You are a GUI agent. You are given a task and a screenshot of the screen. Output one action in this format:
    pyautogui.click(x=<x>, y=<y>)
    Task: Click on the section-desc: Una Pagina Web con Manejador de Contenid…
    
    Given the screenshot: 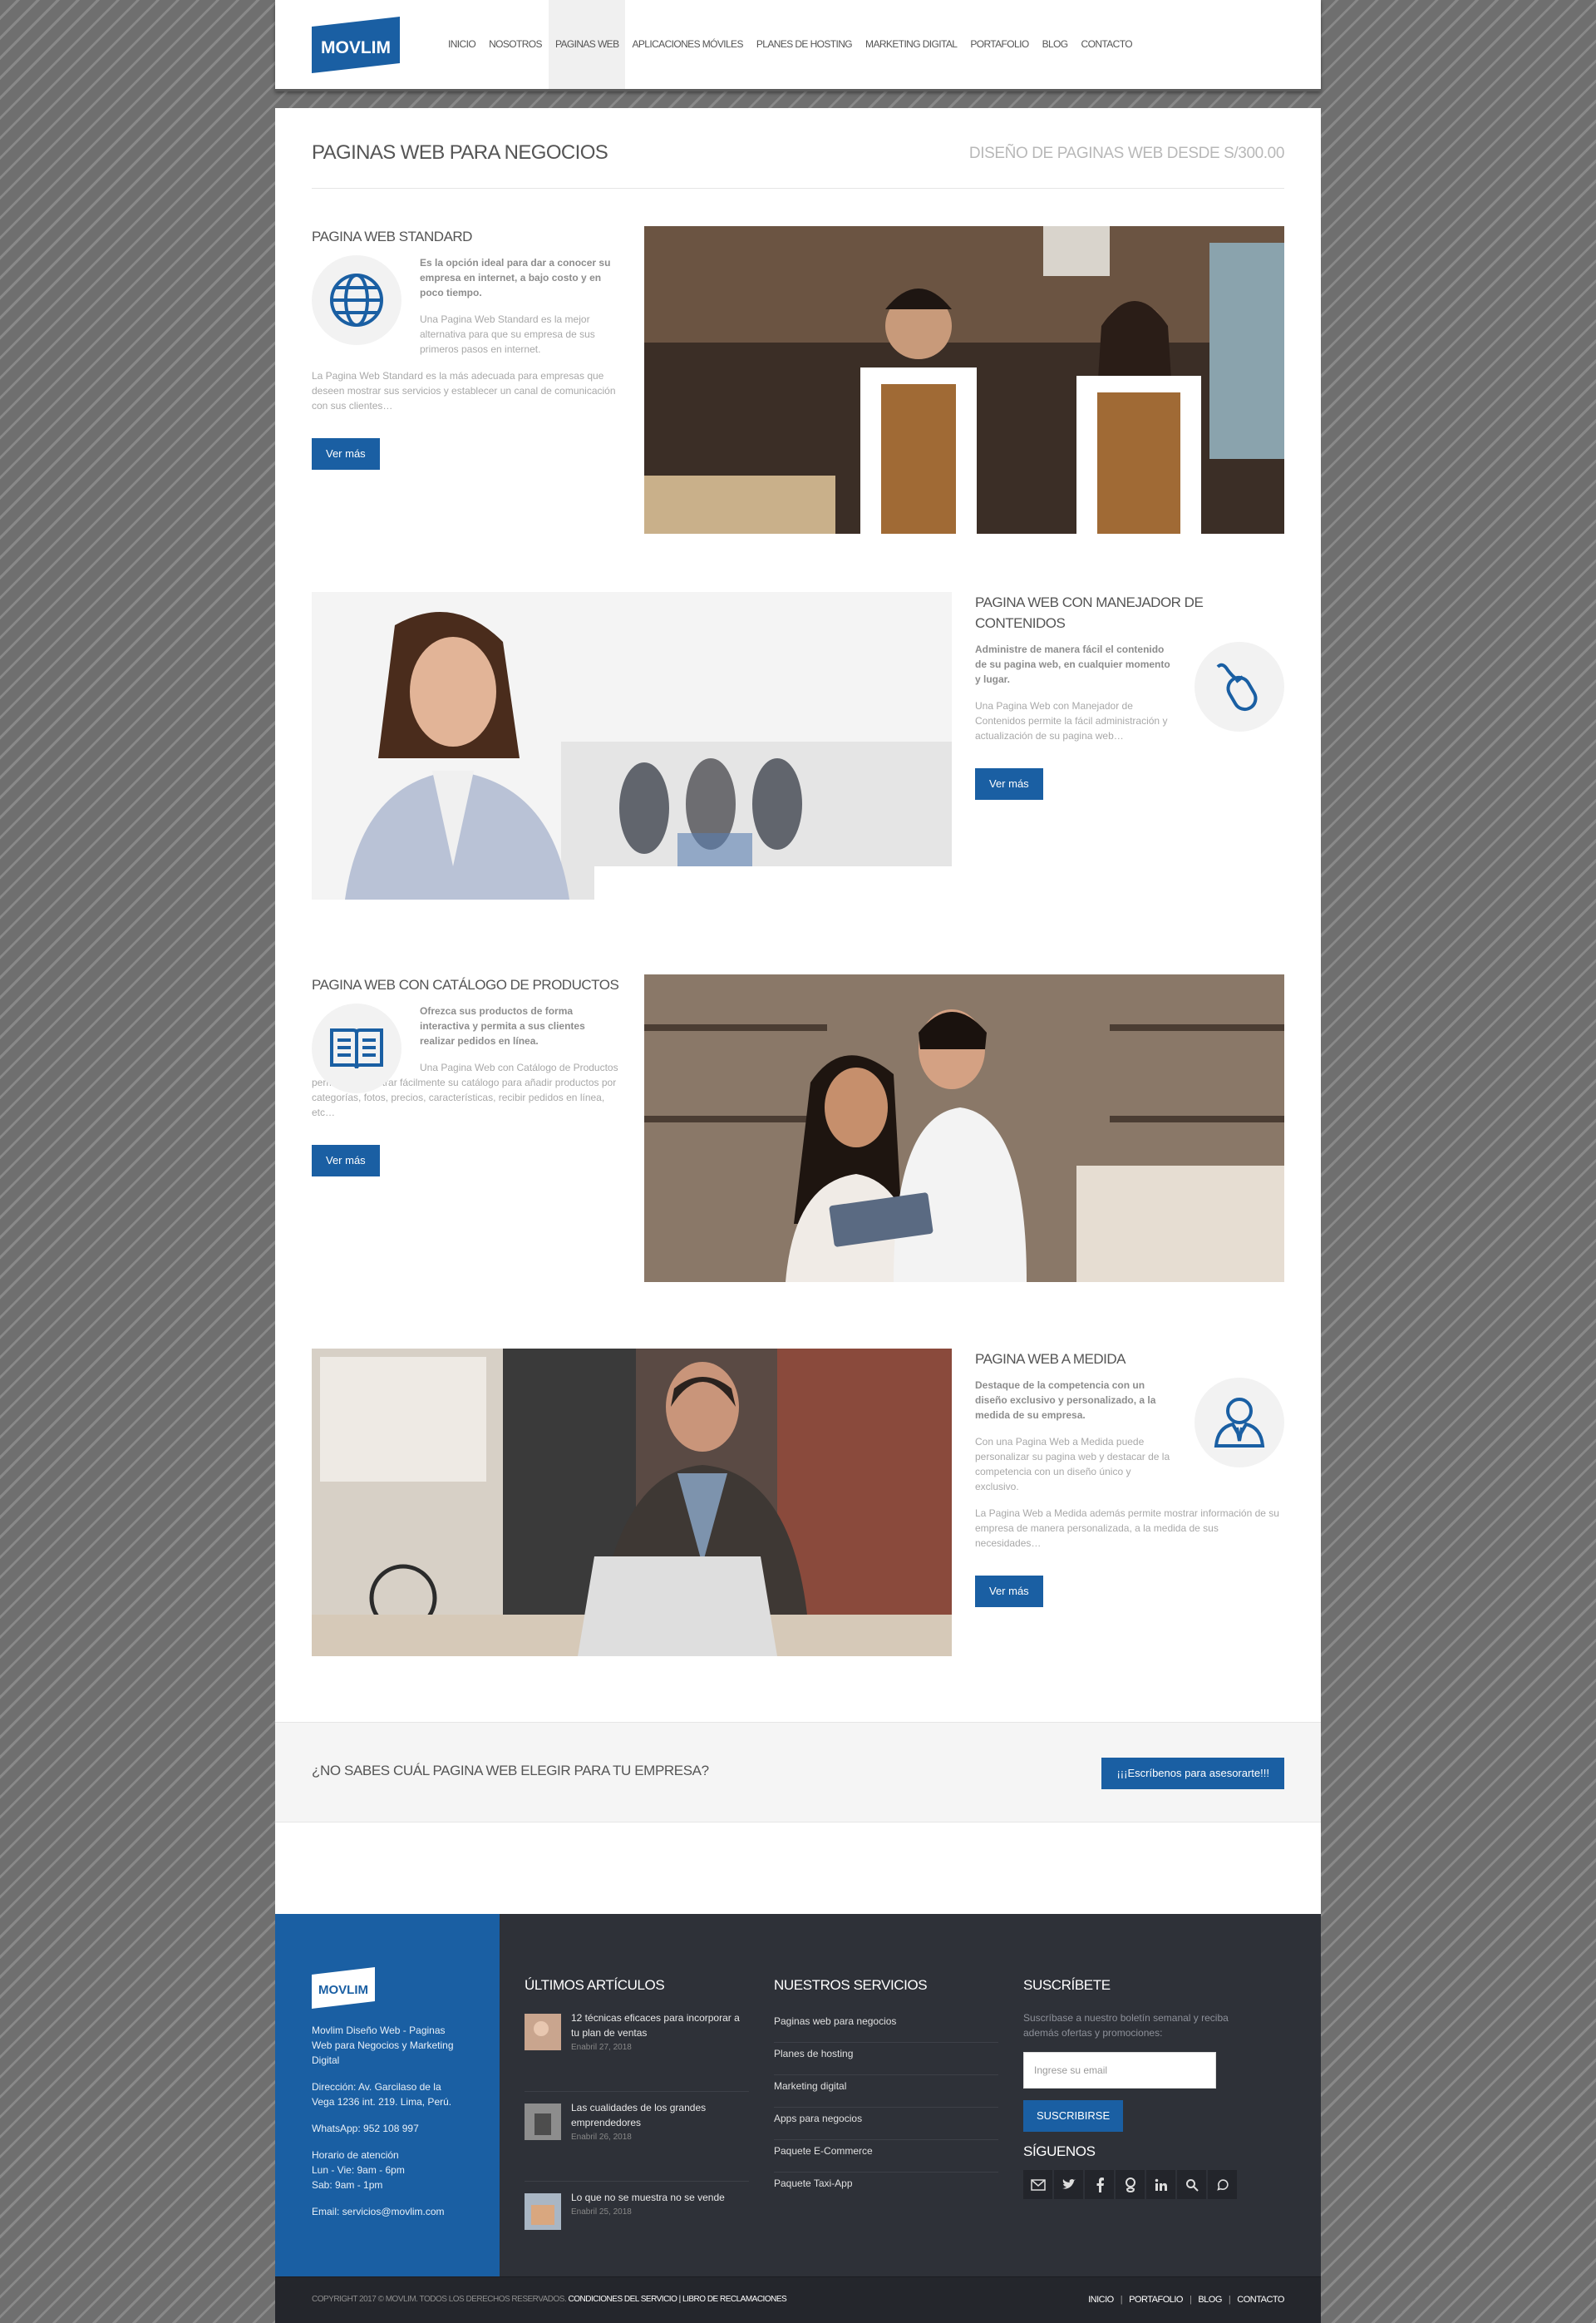 What is the action you would take?
    pyautogui.click(x=1071, y=721)
    